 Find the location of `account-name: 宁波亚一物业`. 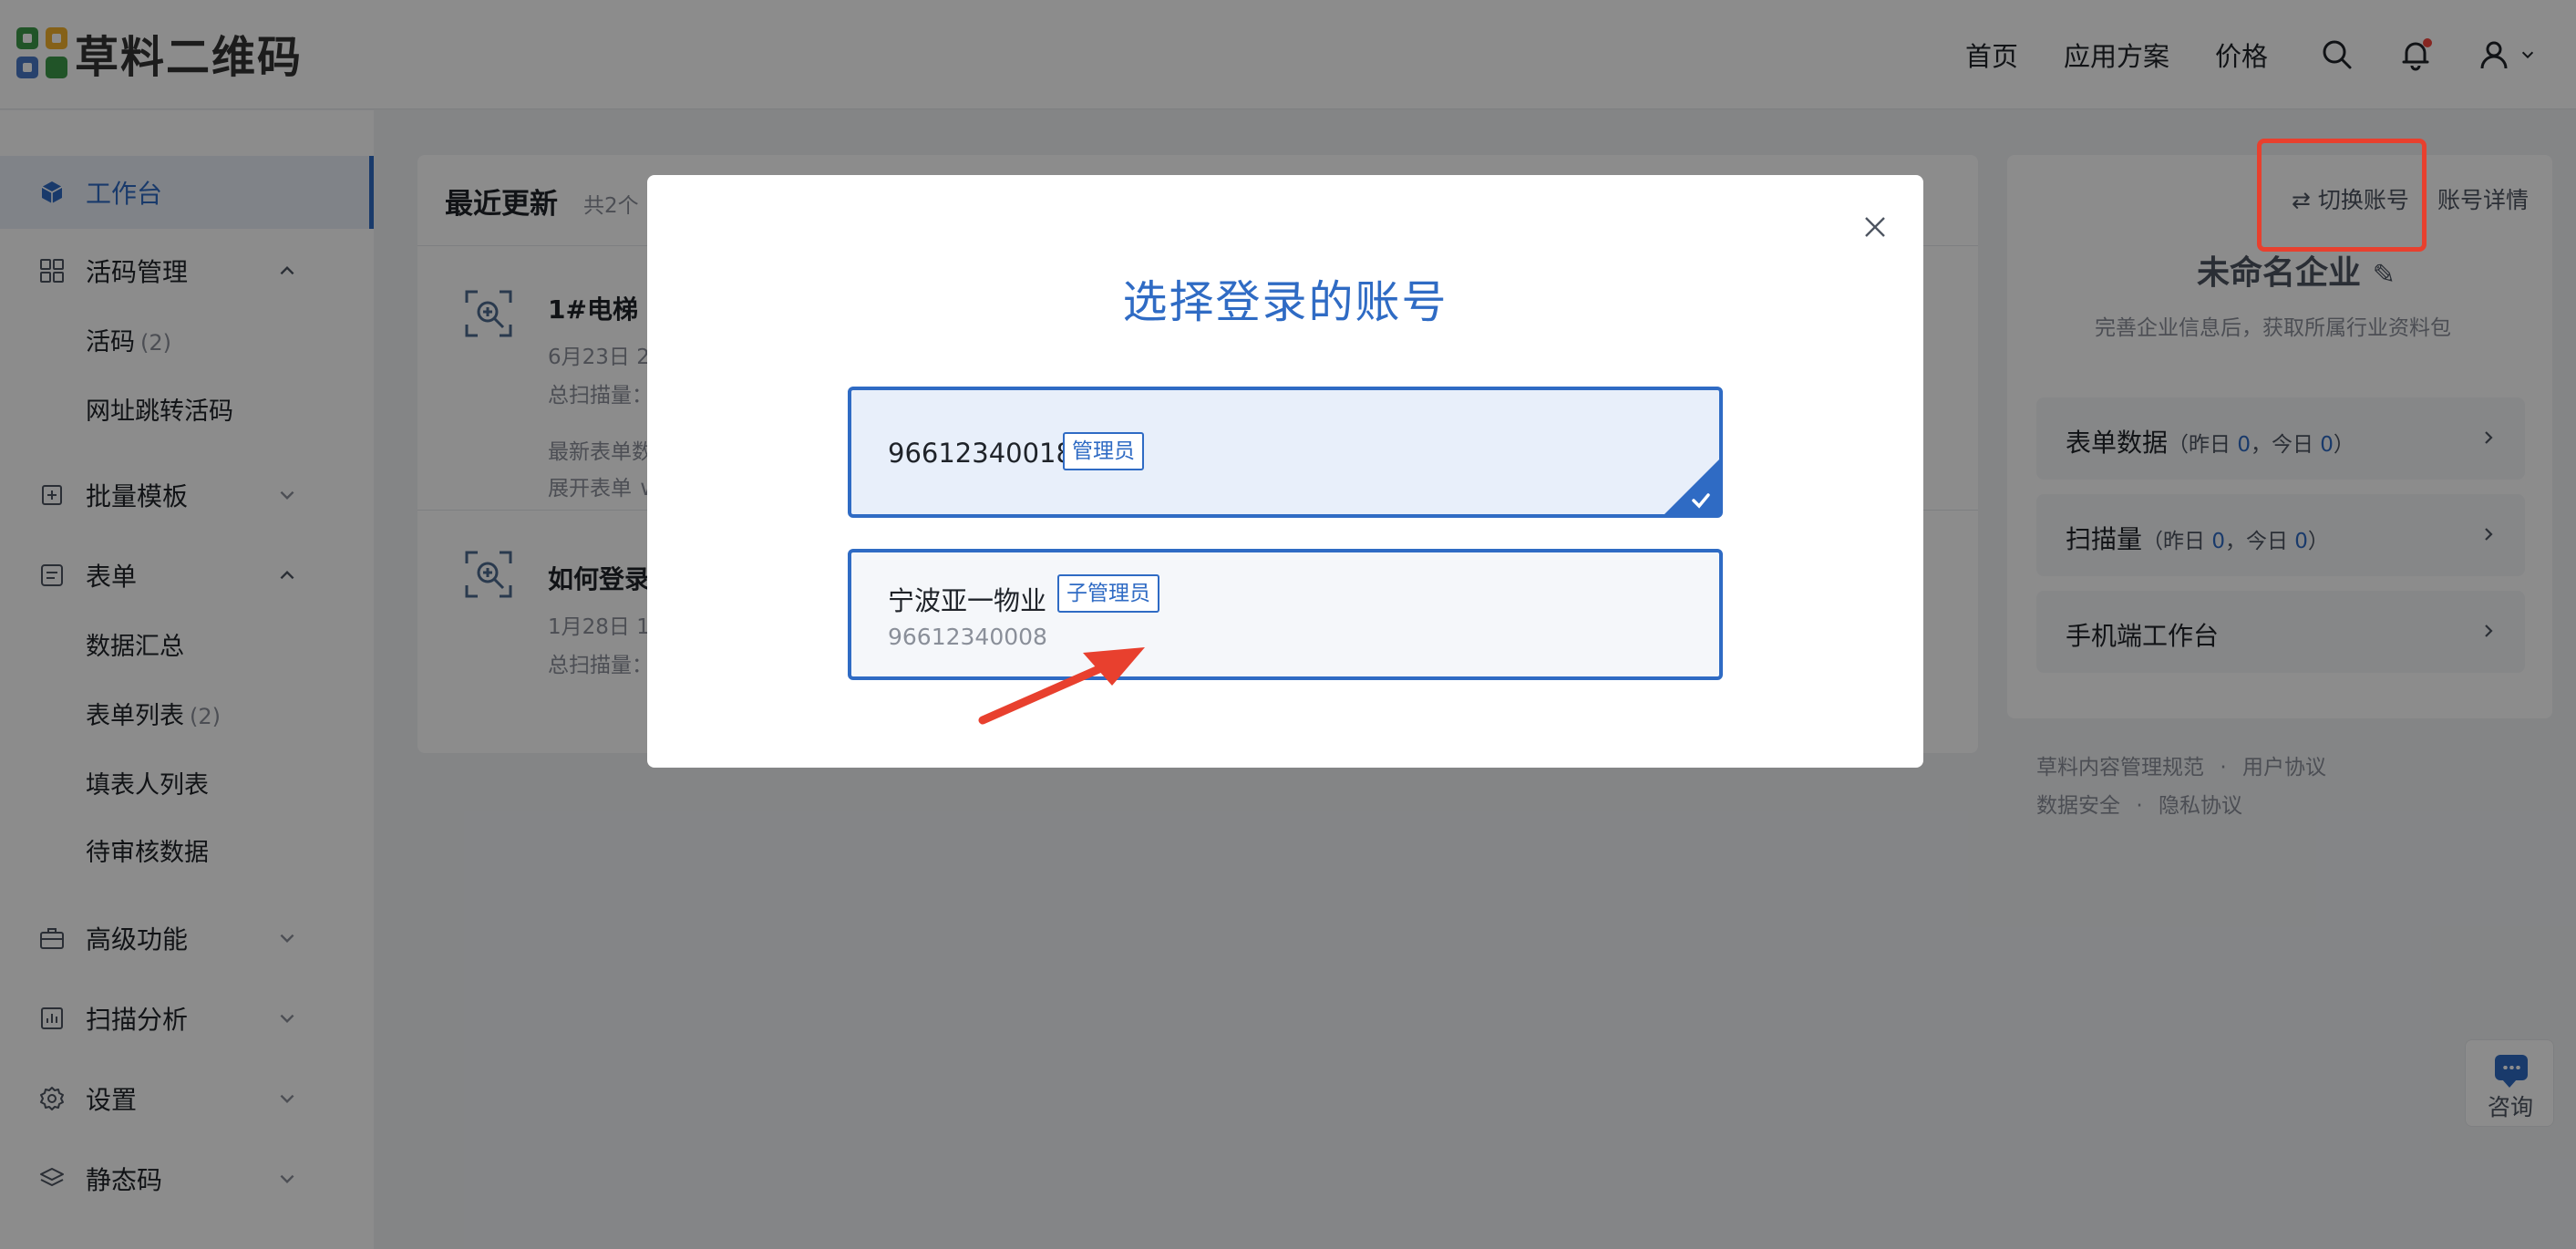

account-name: 宁波亚一物业 is located at coordinates (968, 601).